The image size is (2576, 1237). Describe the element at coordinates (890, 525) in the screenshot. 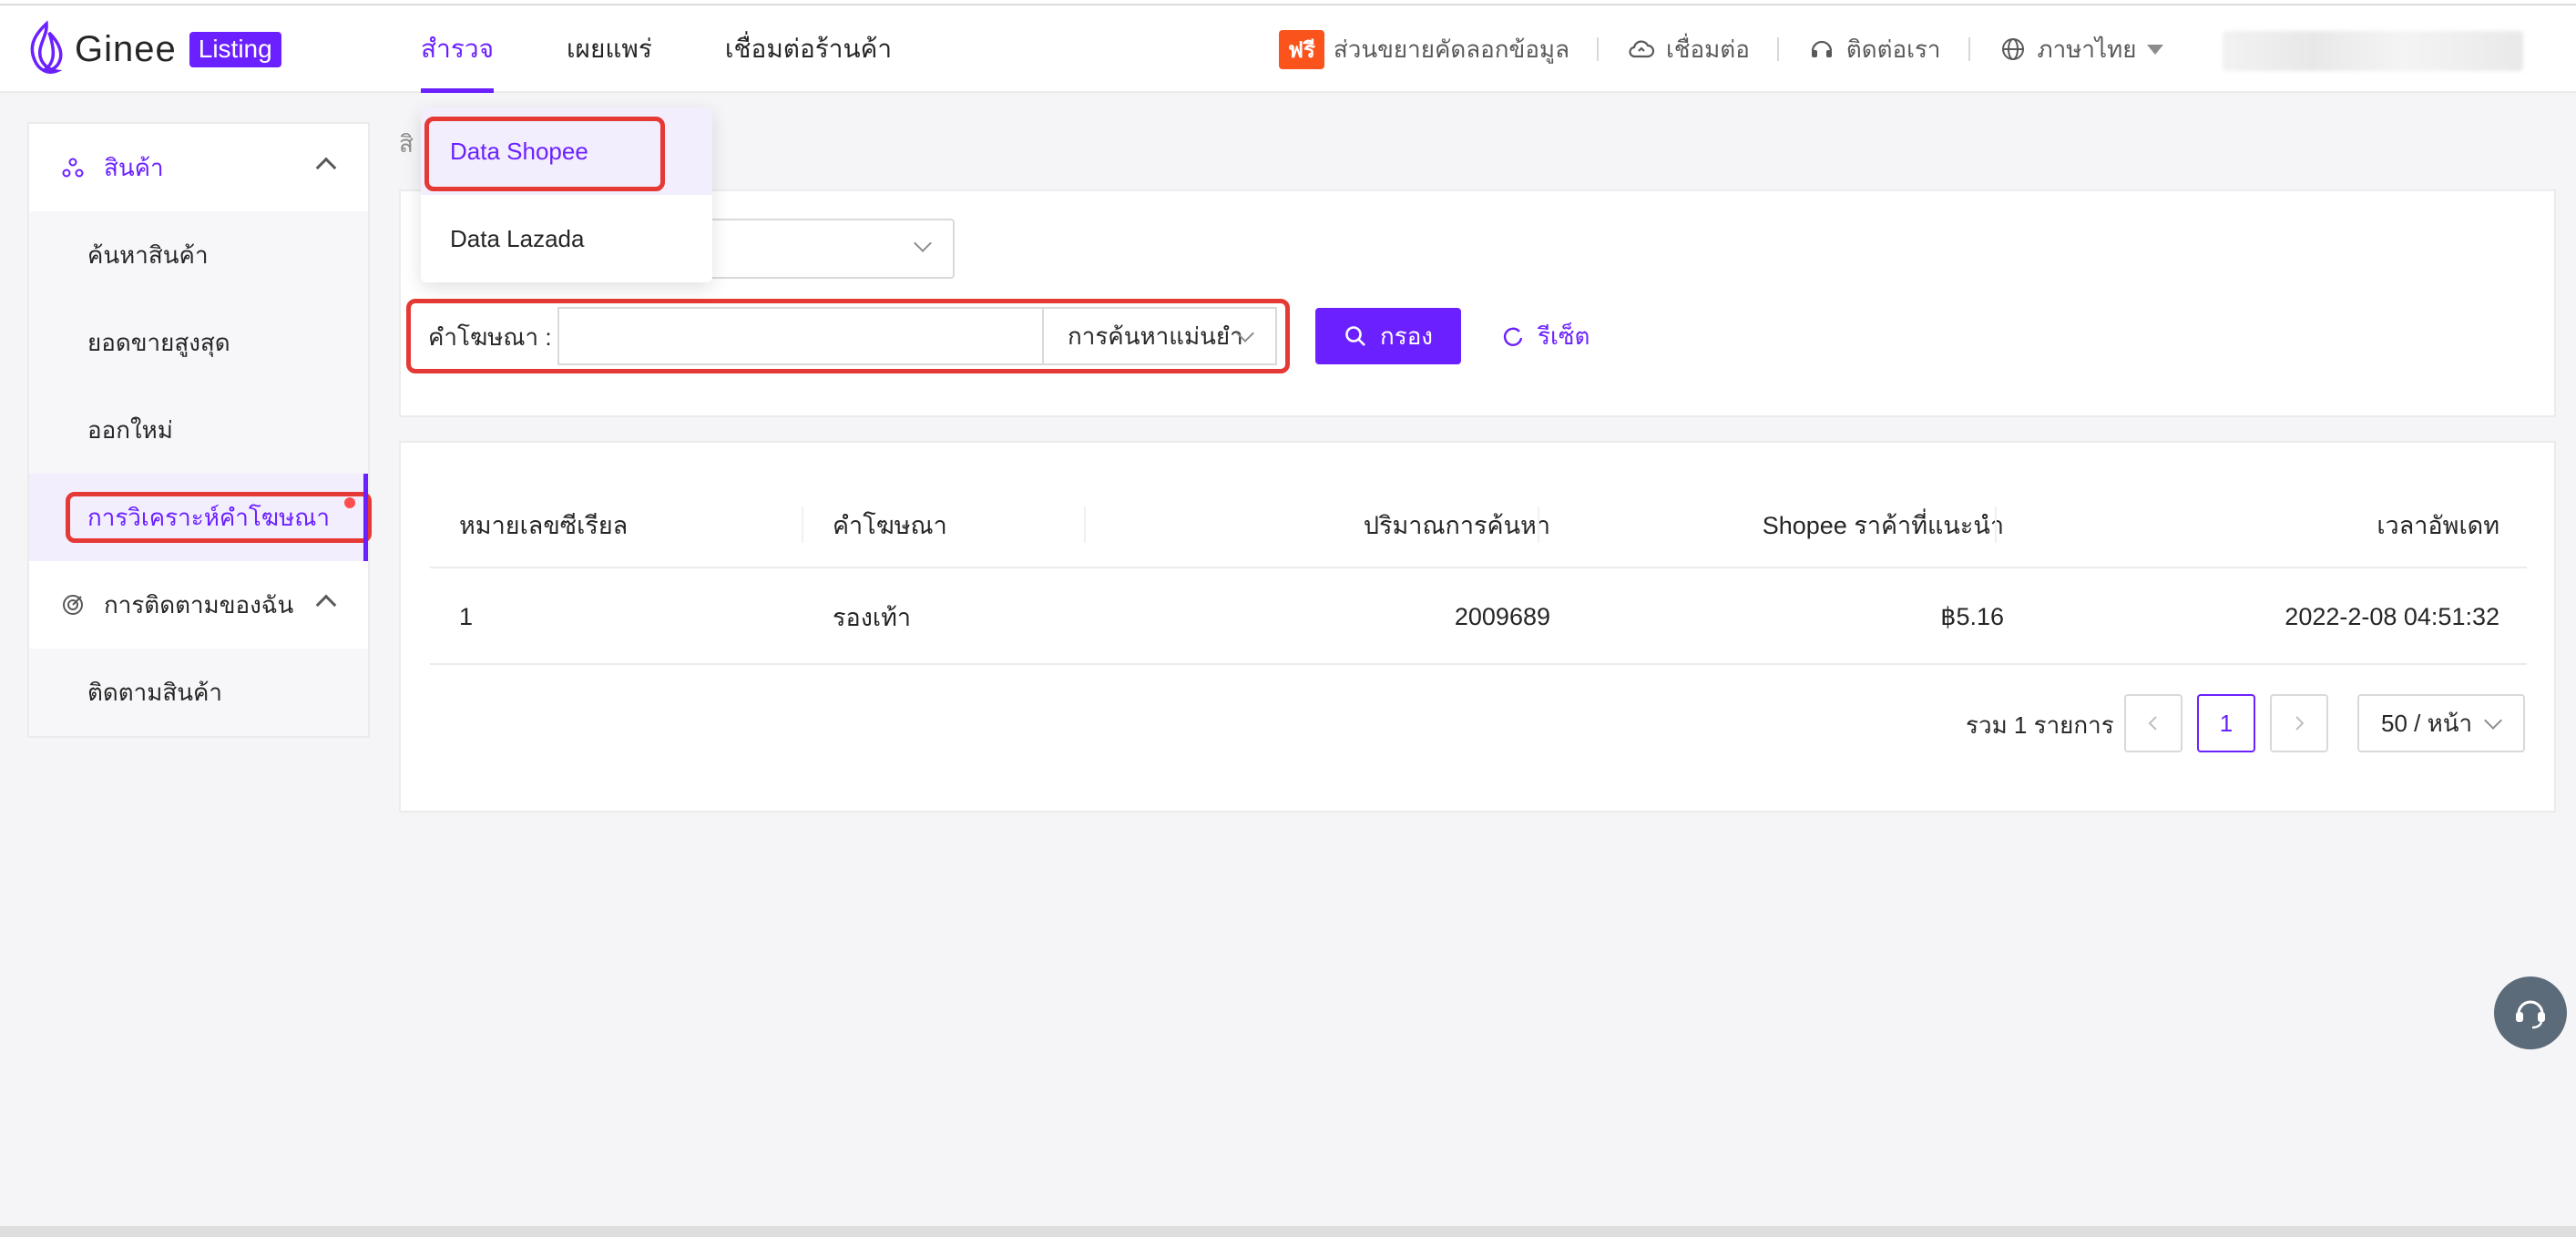

I see `column-header-keyword: คำโฆษณา` at that location.